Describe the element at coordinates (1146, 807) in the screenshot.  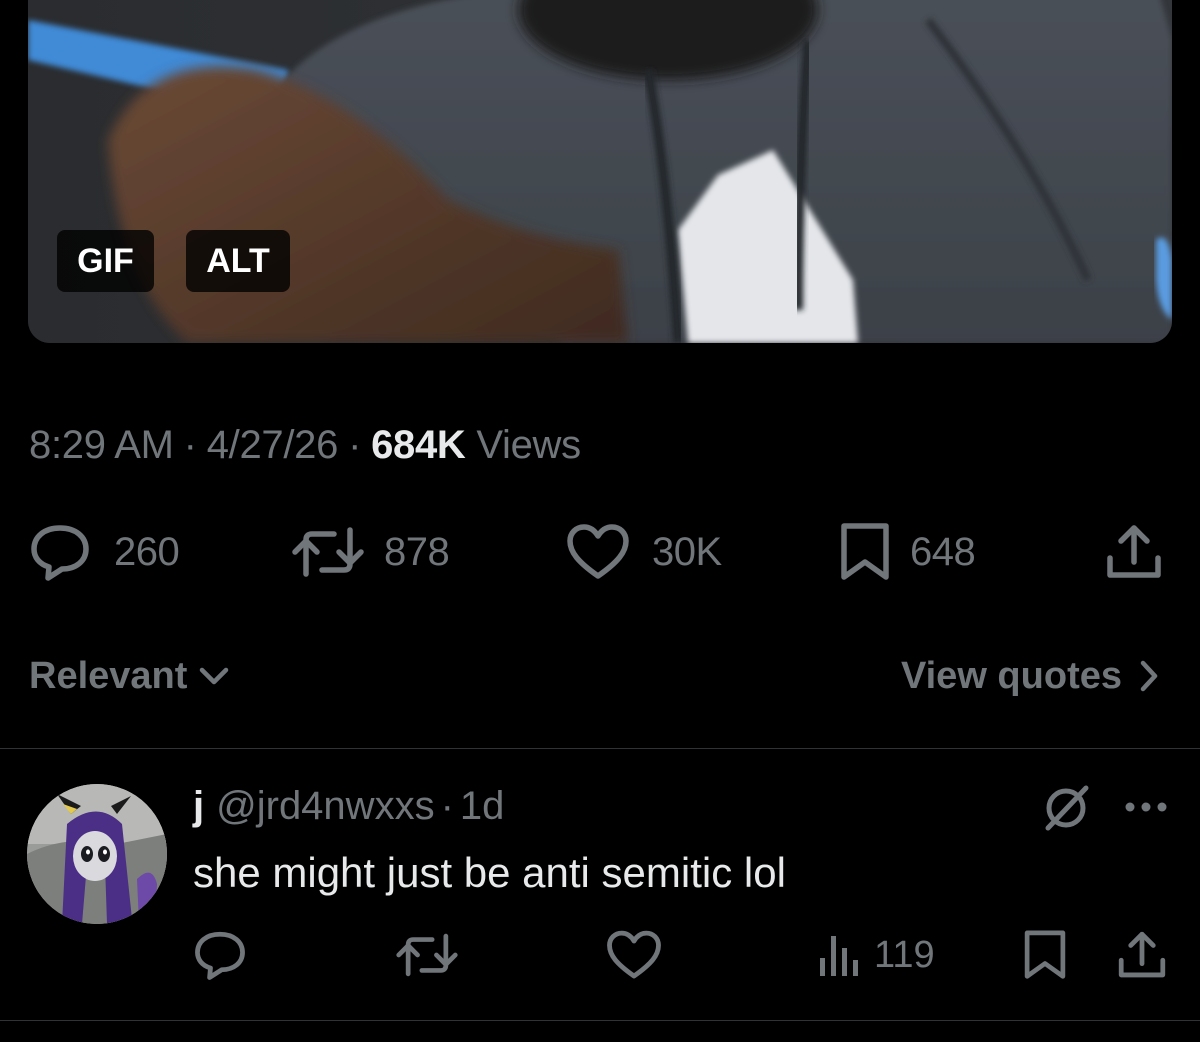
I see `more-dots-icon` at that location.